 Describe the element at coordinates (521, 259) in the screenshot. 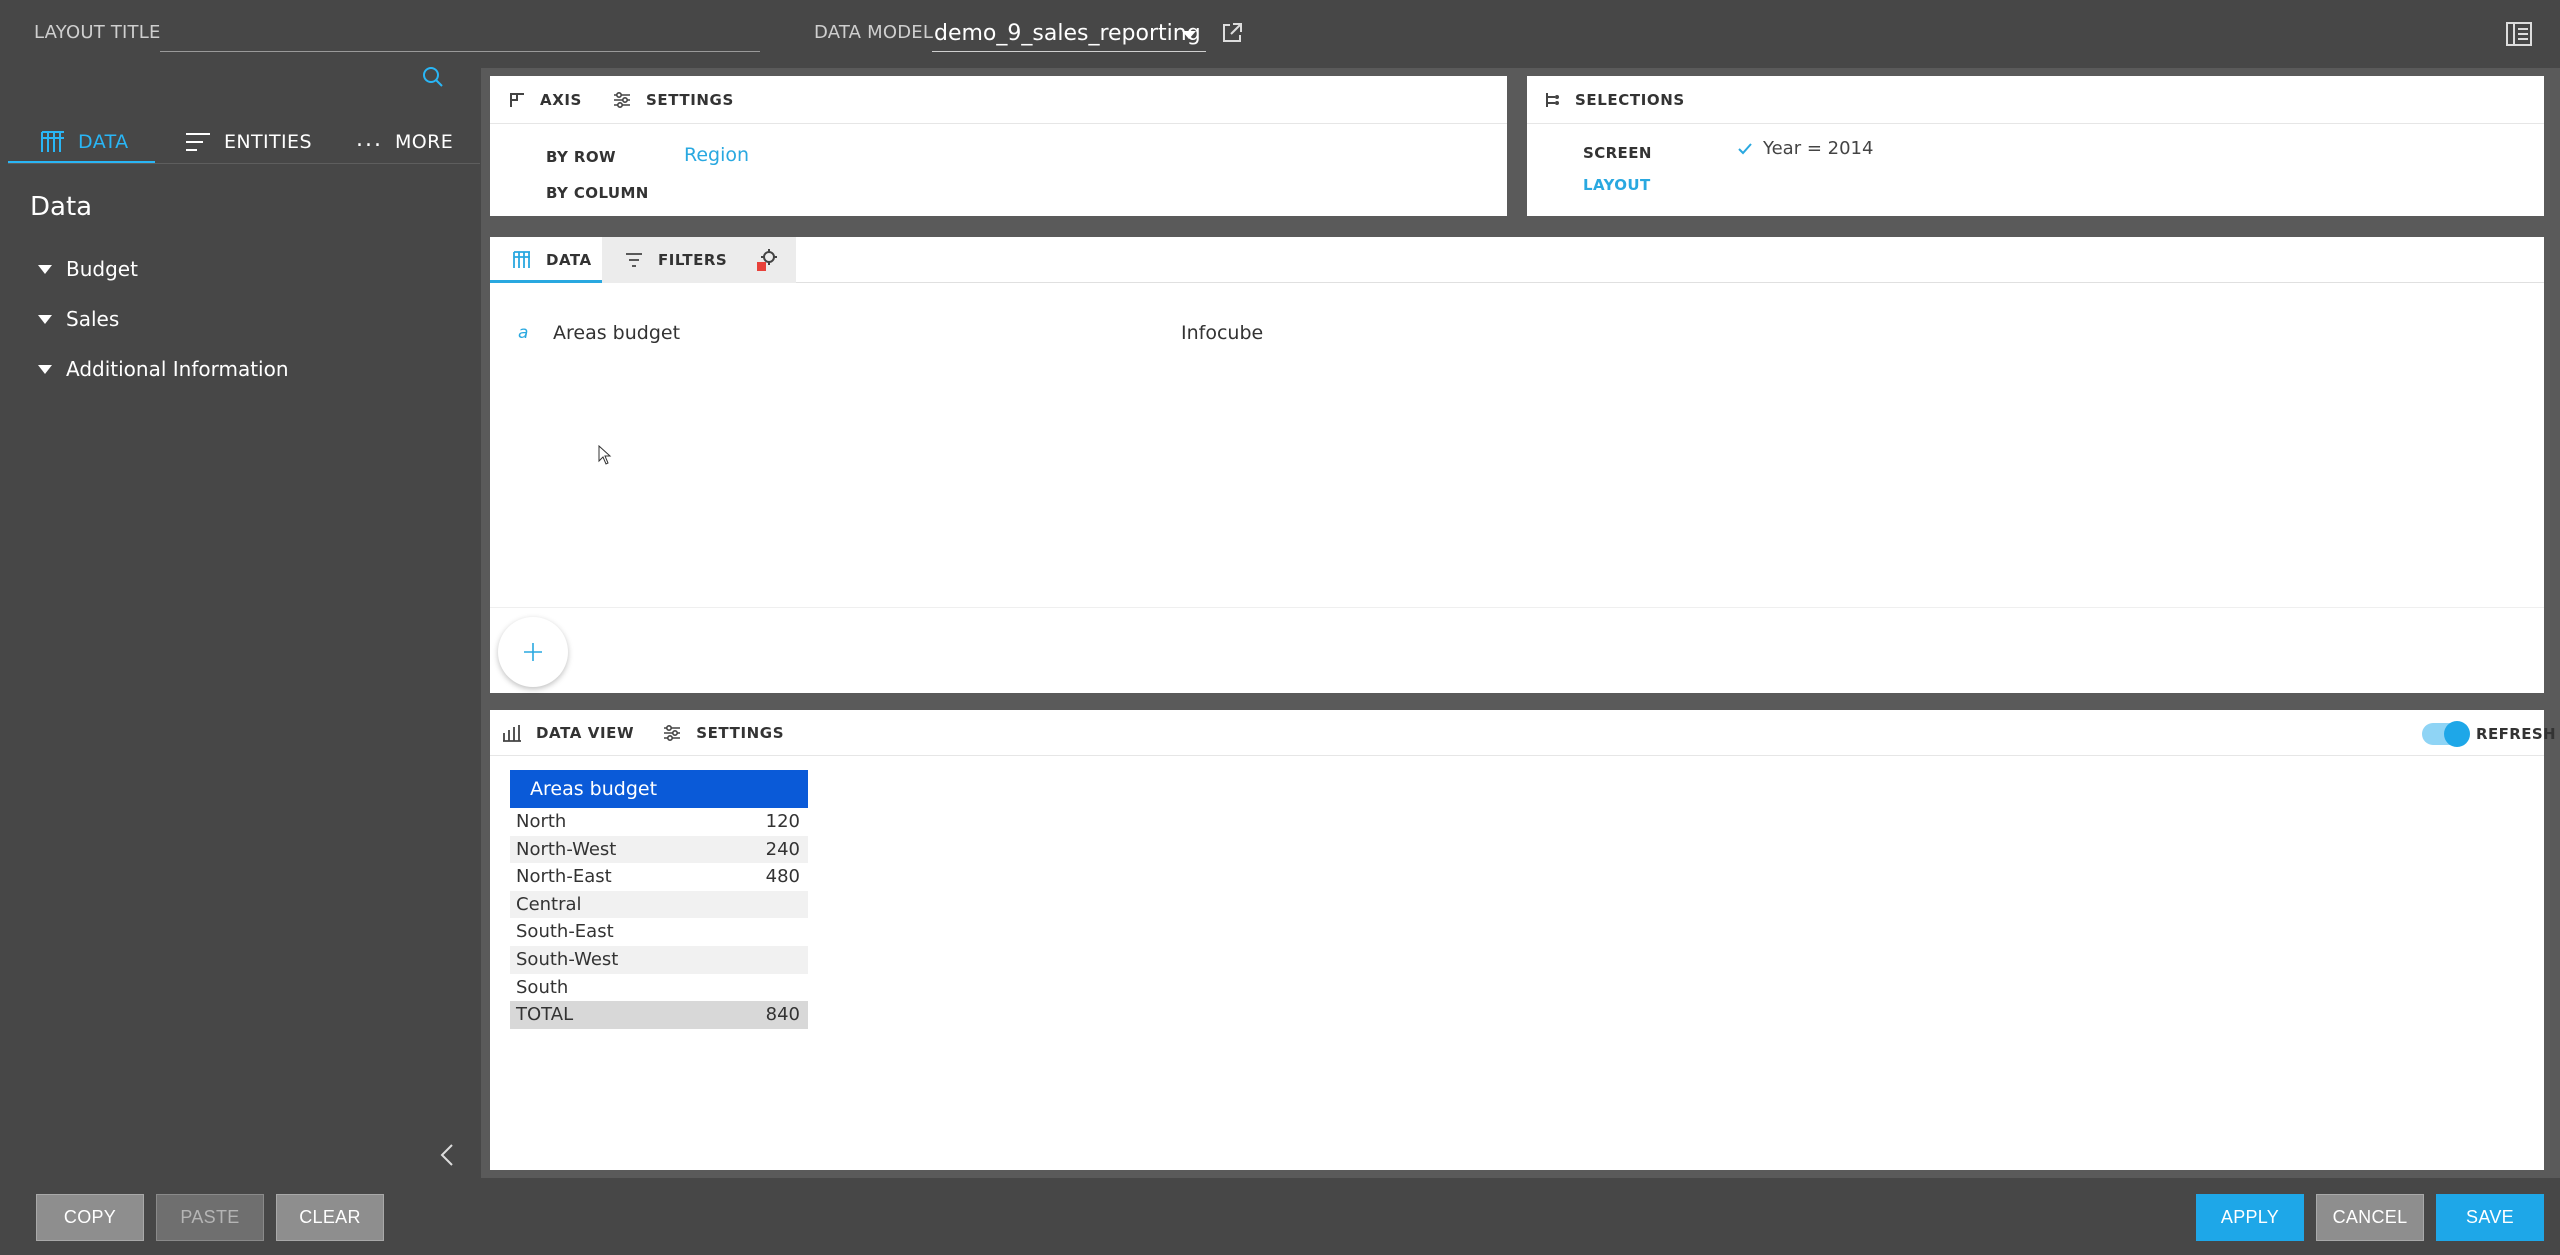

I see `data-grid-icon` at that location.